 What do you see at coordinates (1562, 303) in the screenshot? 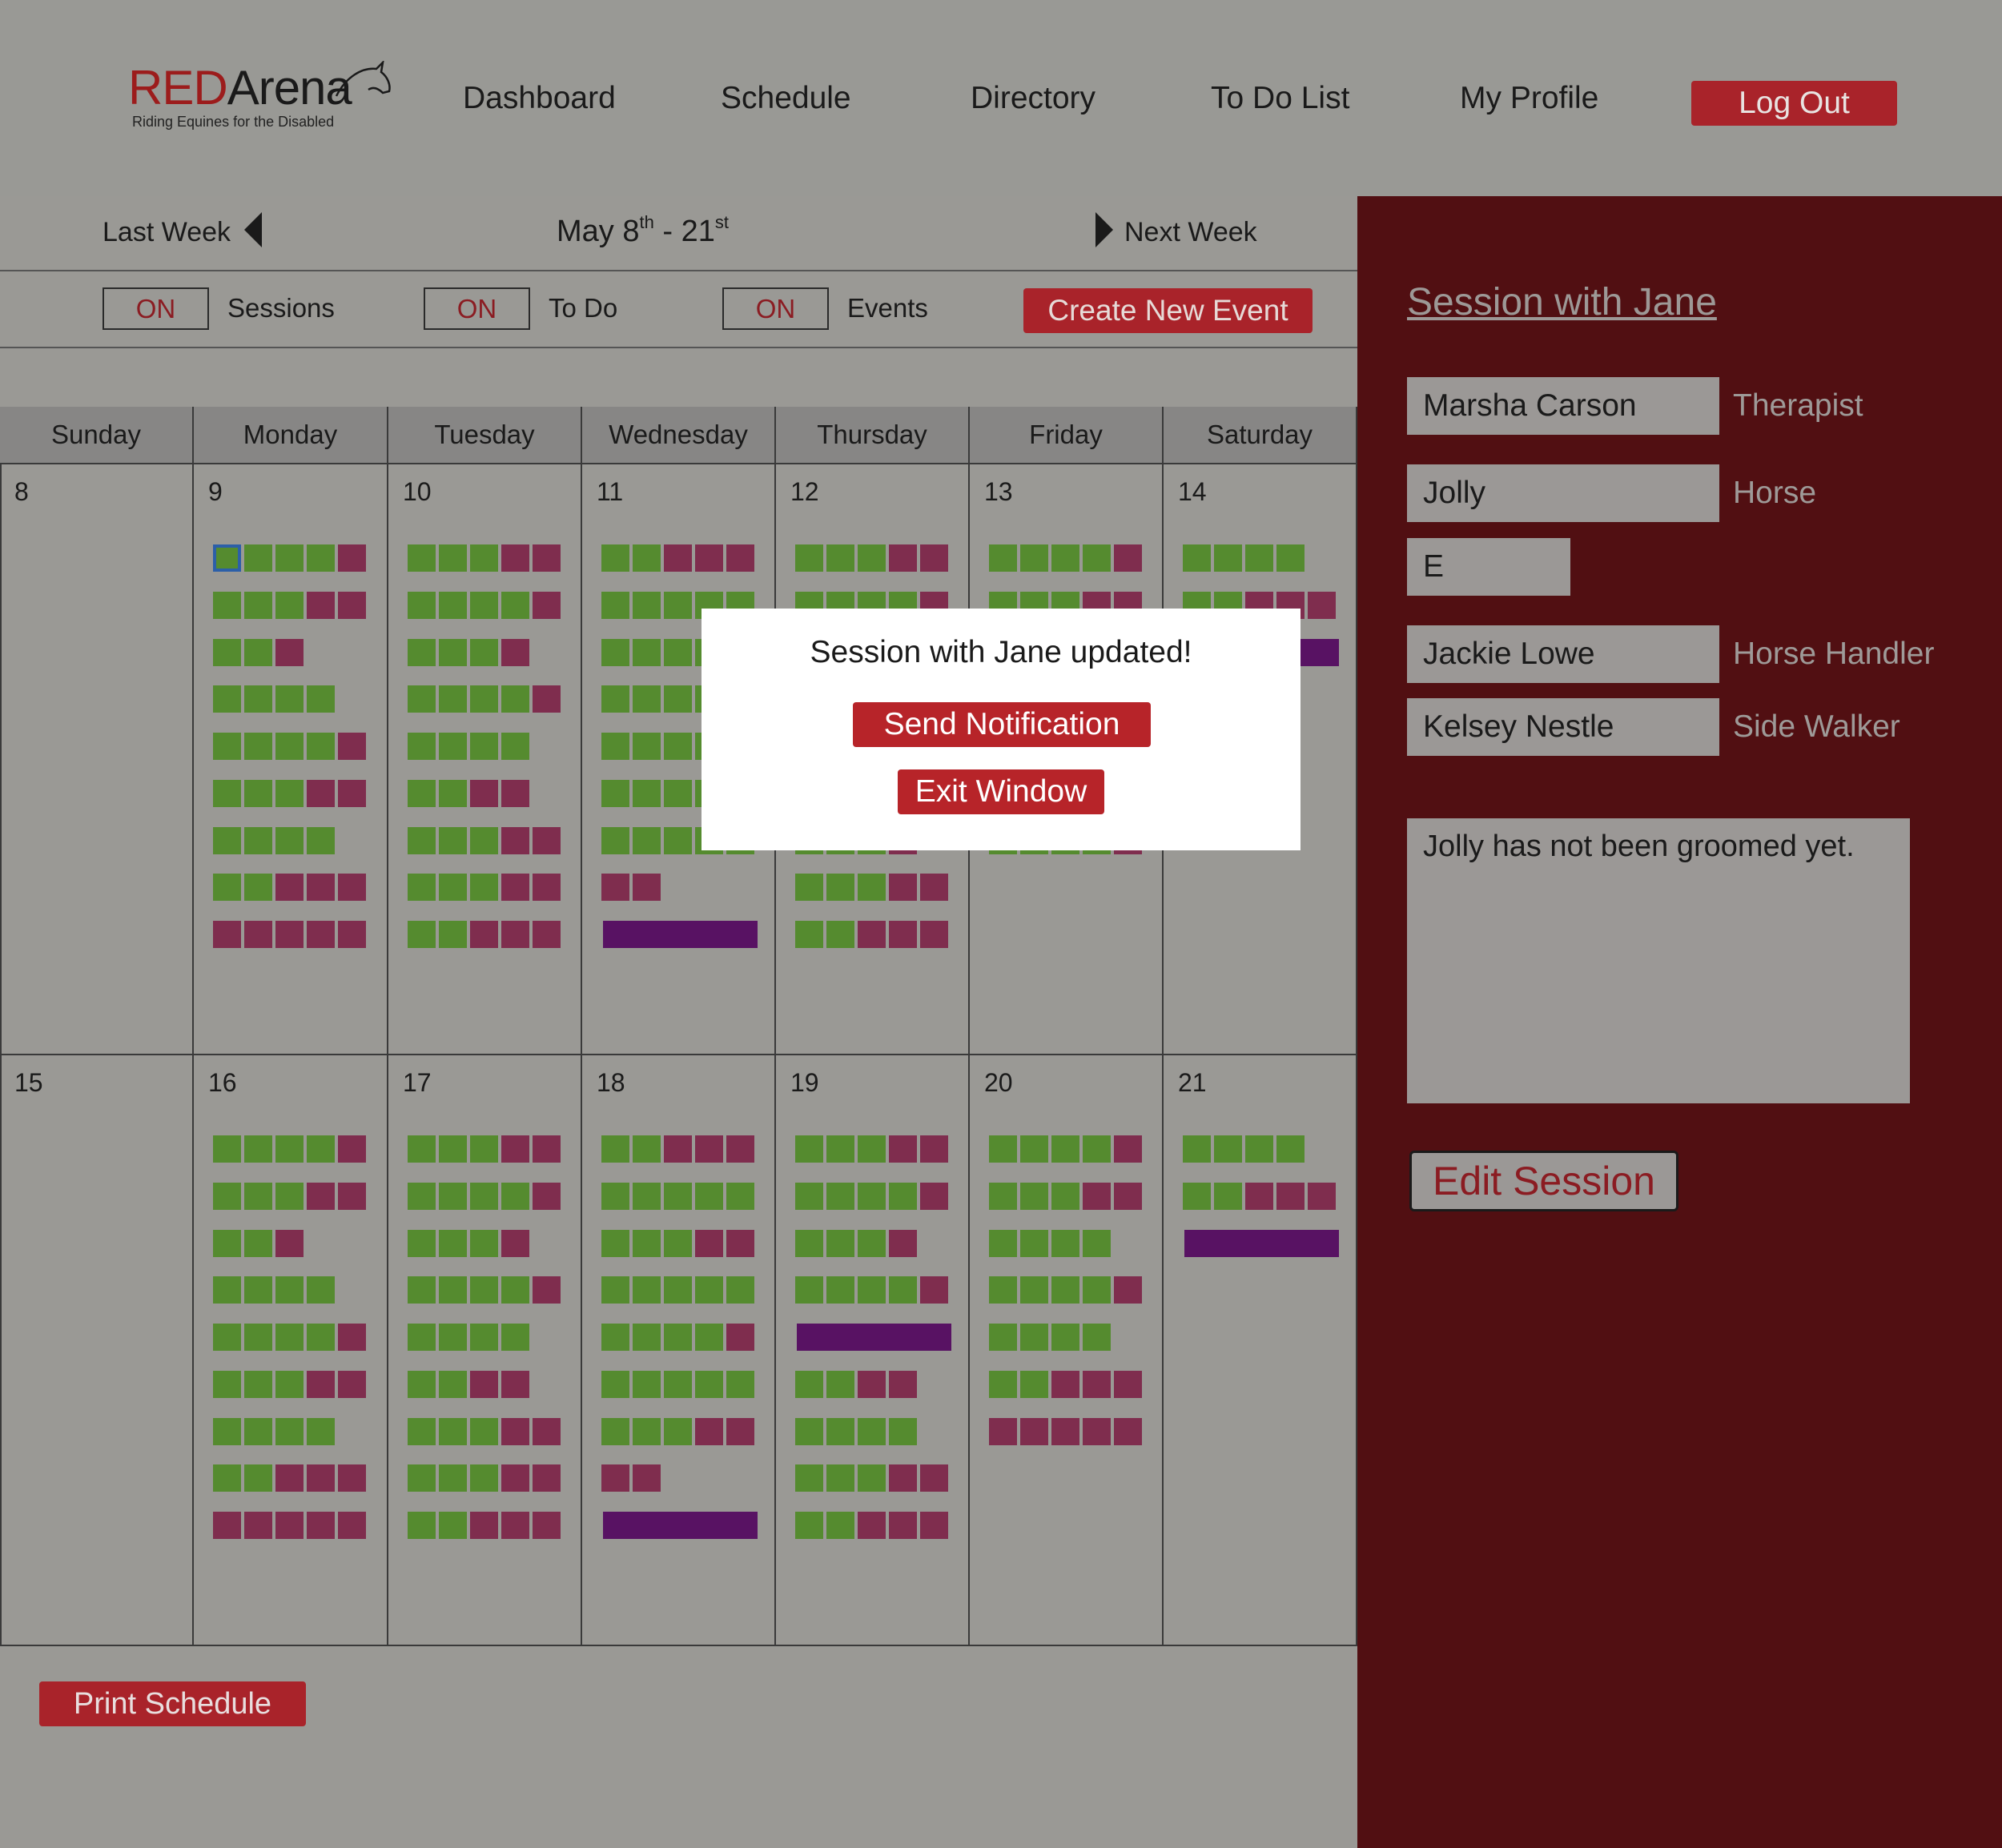
I see `session-title-link: Session with Jane` at bounding box center [1562, 303].